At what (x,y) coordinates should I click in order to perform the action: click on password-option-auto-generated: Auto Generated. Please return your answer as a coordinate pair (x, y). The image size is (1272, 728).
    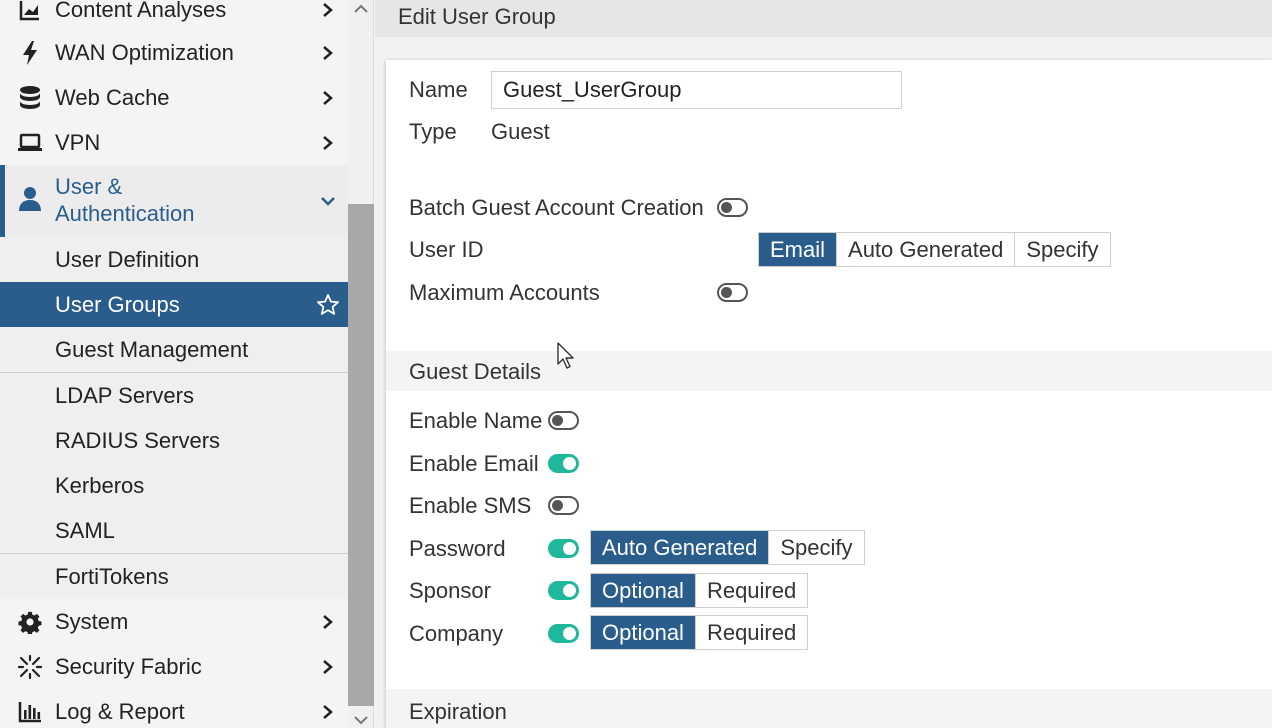
    Looking at the image, I should click on (680, 547).